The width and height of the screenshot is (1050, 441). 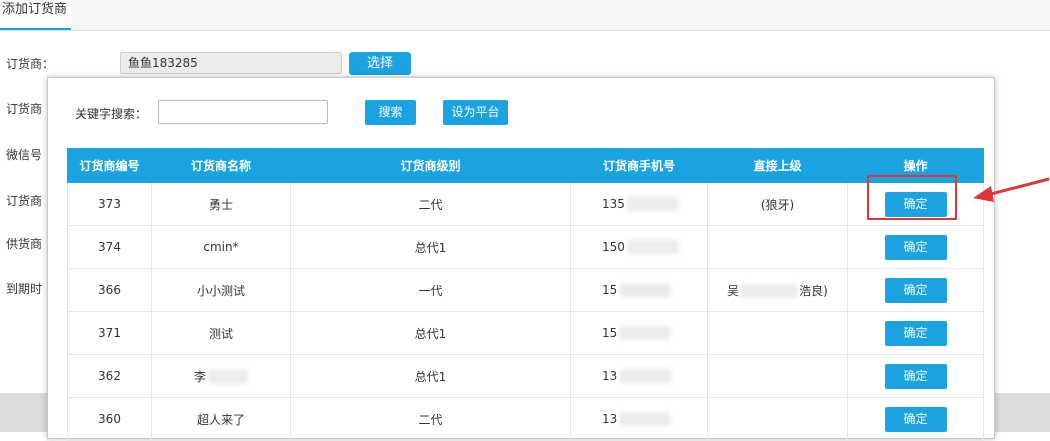 What do you see at coordinates (109, 419) in the screenshot?
I see `cell-id: 360` at bounding box center [109, 419].